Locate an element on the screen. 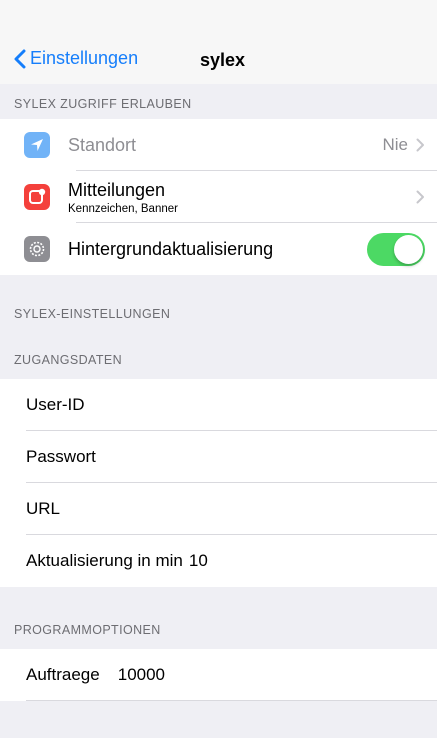 This screenshot has width=437, height=738. background-refresh-row: Hintergrundaktualisierung is located at coordinates (218, 249).